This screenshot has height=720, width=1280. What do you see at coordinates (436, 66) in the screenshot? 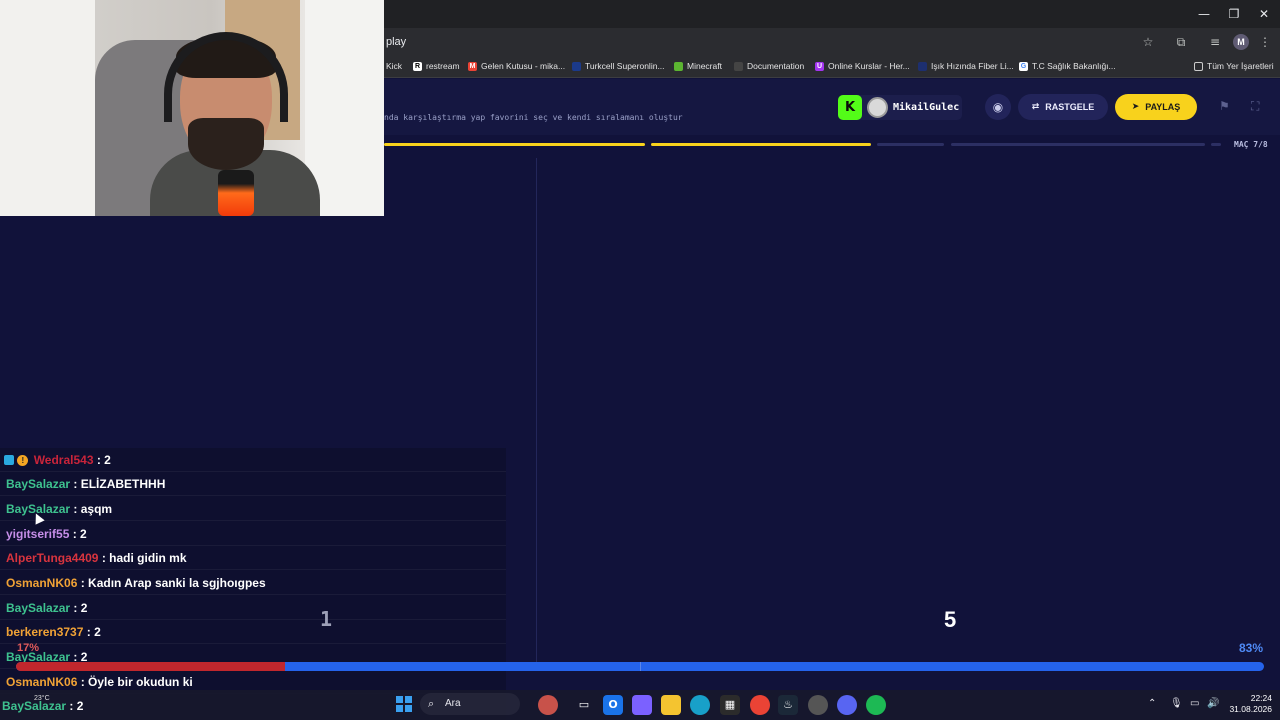
I see `bookmark-restream: Rrestream` at bounding box center [436, 66].